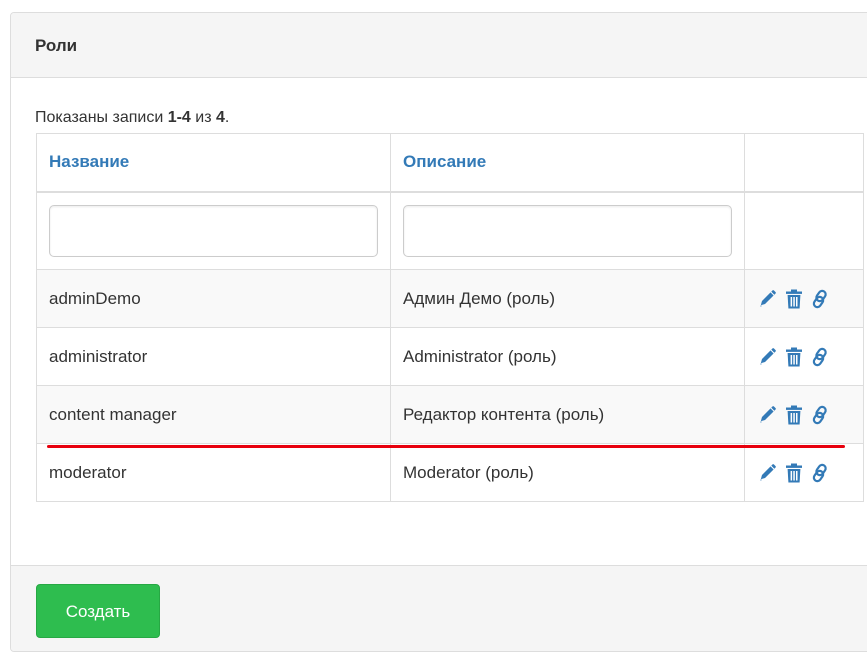 This screenshot has height=652, width=867. What do you see at coordinates (213, 298) in the screenshot?
I see `role-name-cell: adminDemo` at bounding box center [213, 298].